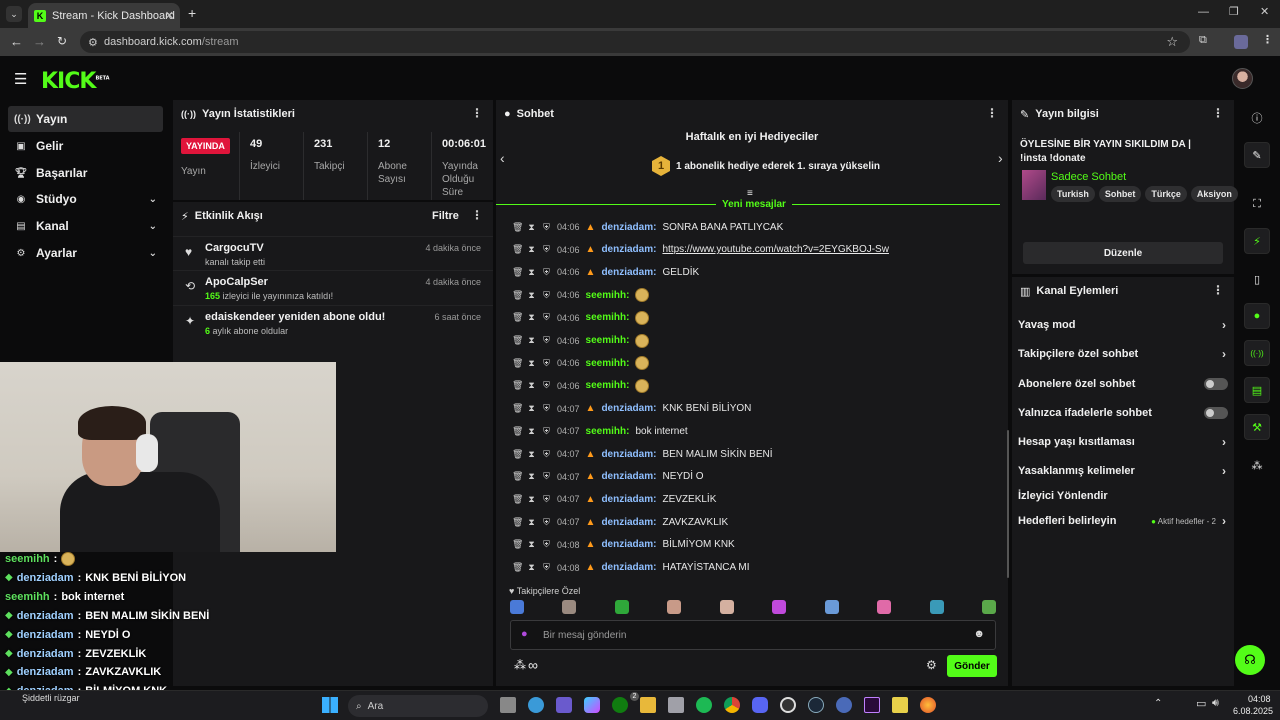 This screenshot has width=1280, height=720. What do you see at coordinates (1123, 354) in the screenshot?
I see `action-followers-only: Takipçilere özel sohbet ›` at bounding box center [1123, 354].